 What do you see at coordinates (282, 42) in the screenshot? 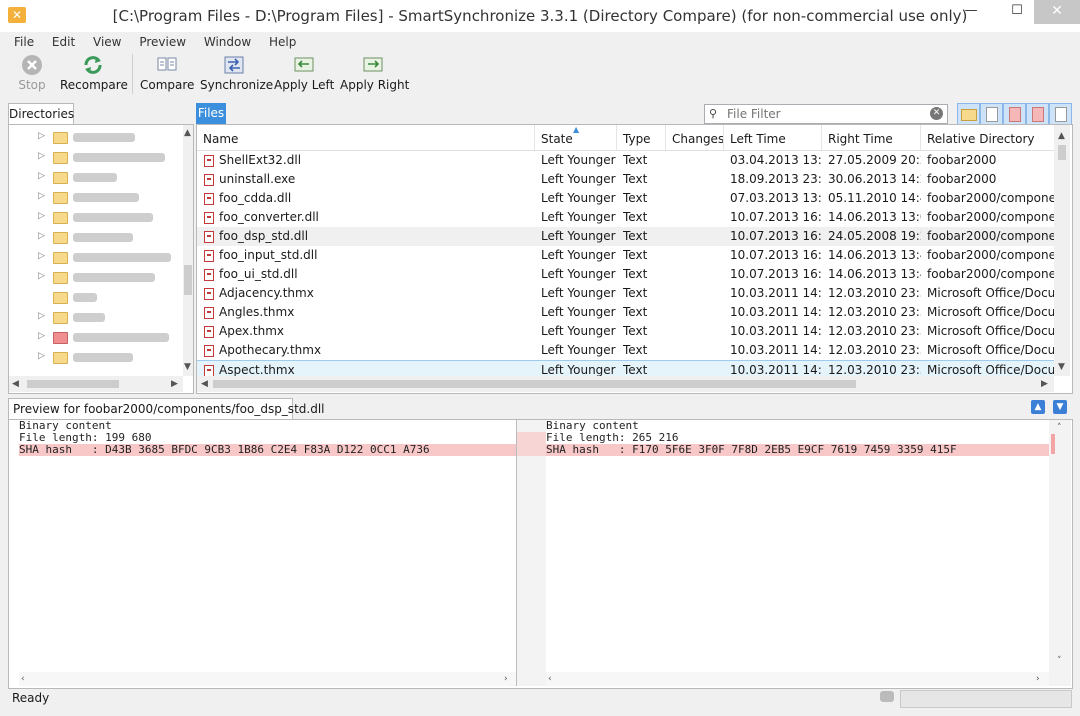
I see `menu-help: Help` at bounding box center [282, 42].